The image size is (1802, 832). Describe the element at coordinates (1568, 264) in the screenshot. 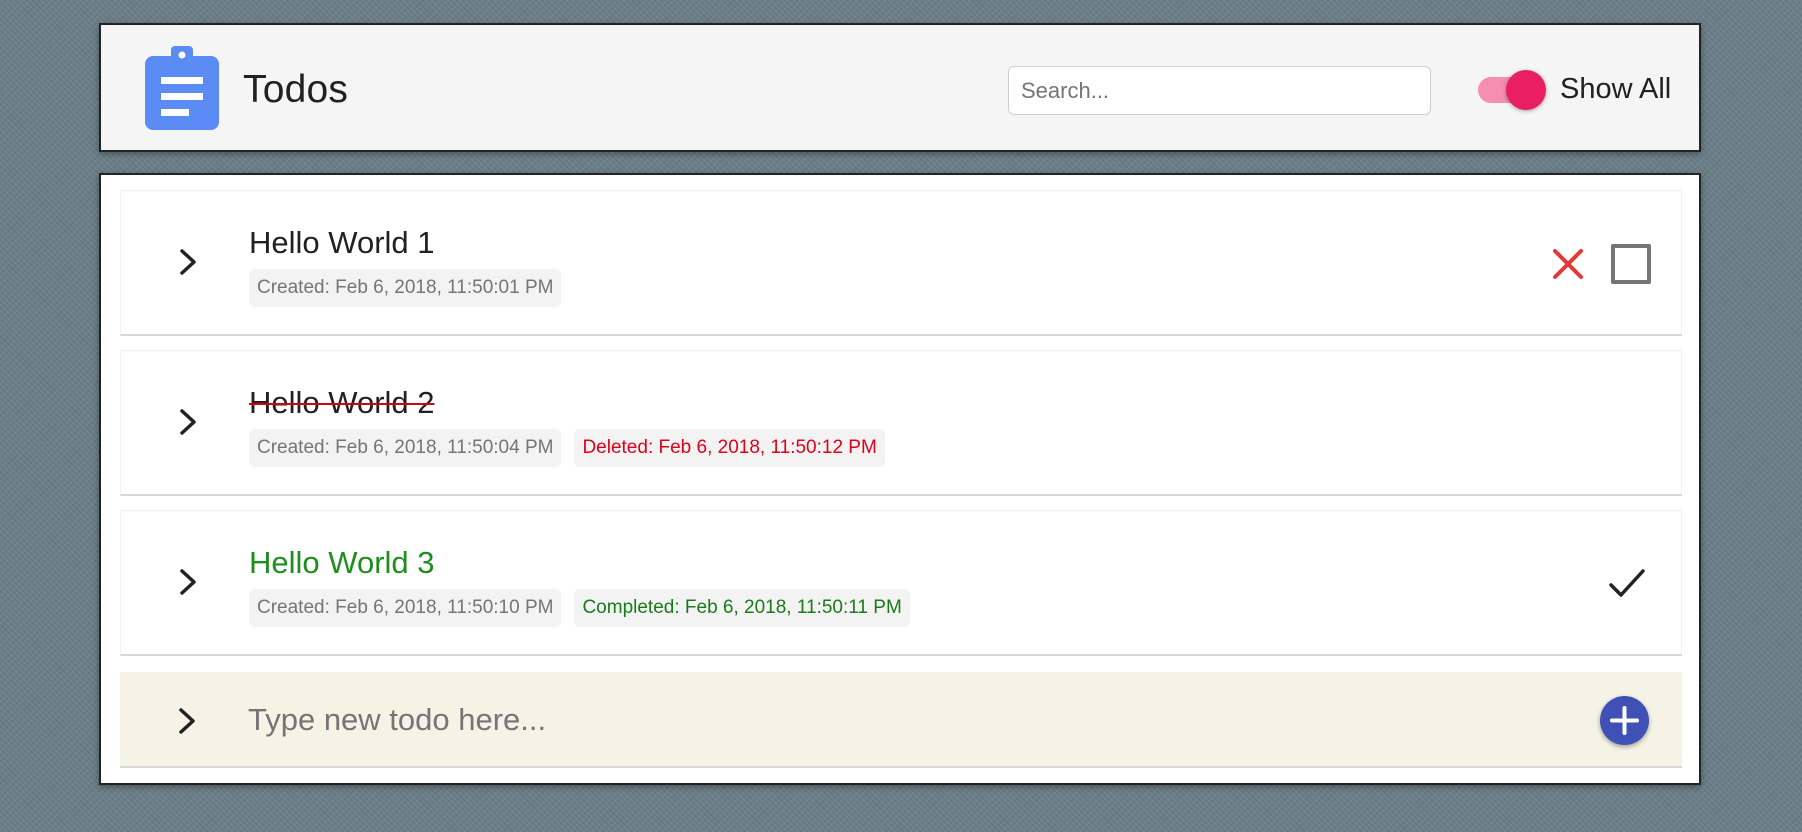

I see `close-icon` at that location.